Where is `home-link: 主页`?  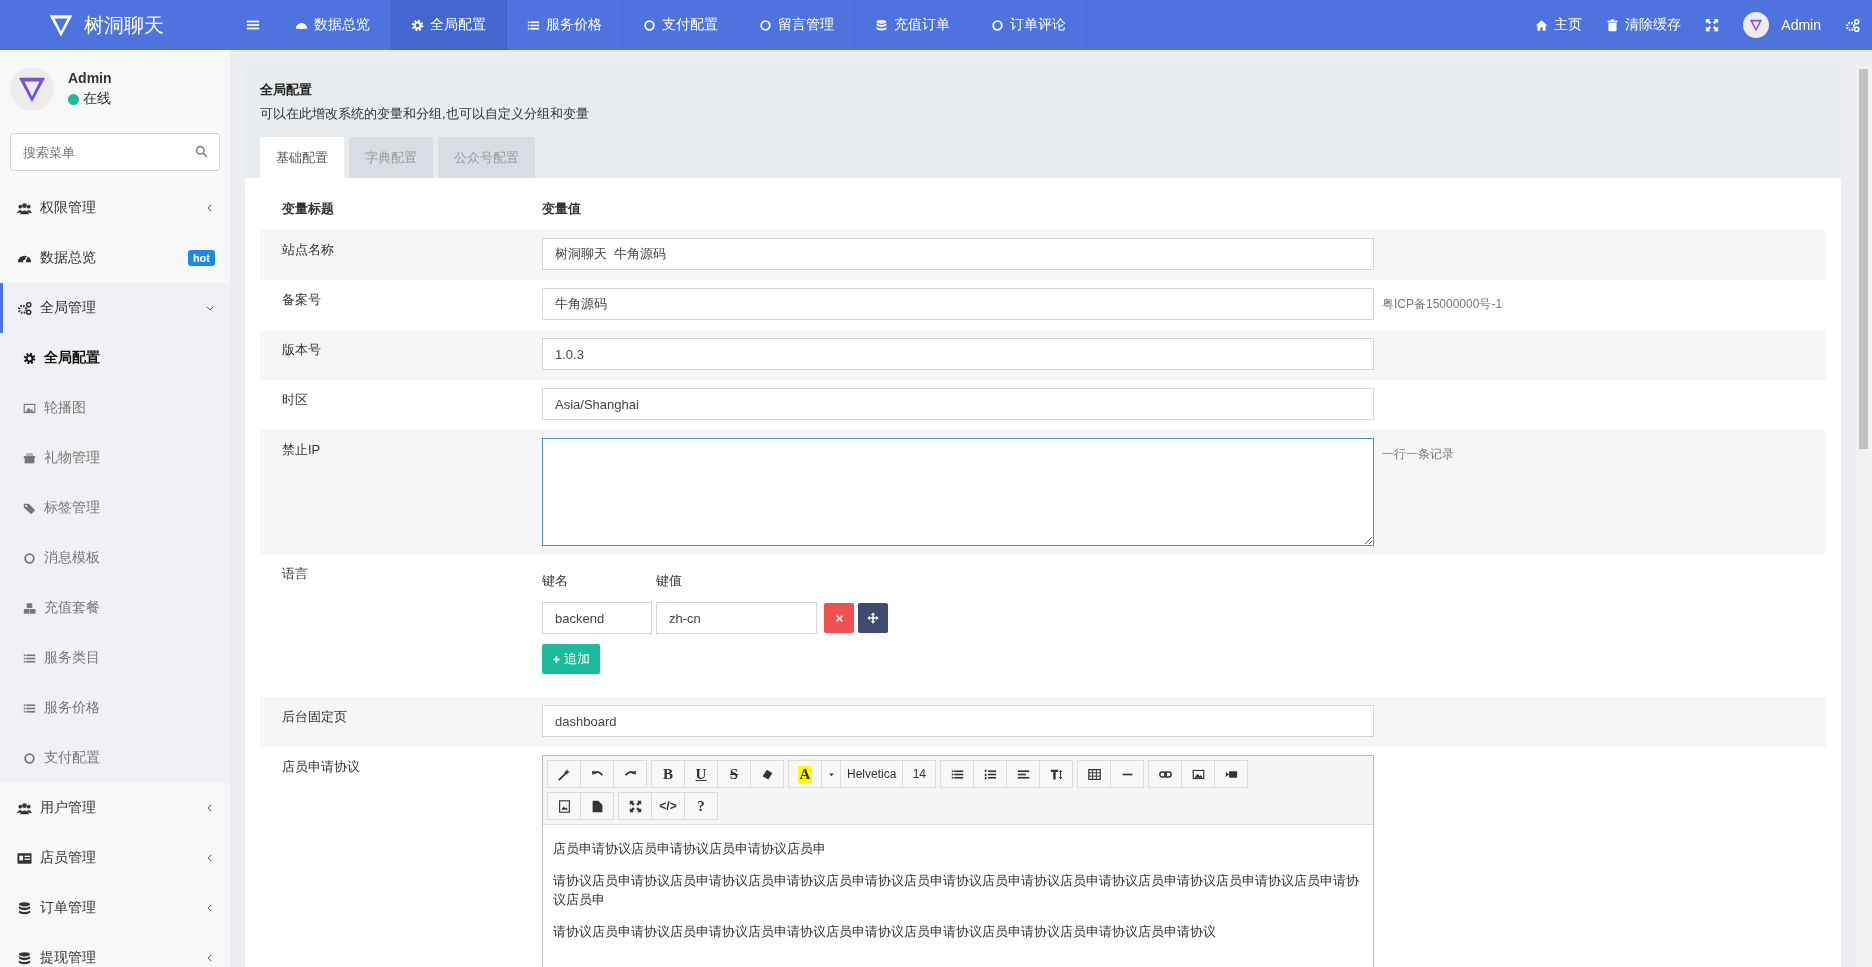 home-link: 主页 is located at coordinates (1559, 25).